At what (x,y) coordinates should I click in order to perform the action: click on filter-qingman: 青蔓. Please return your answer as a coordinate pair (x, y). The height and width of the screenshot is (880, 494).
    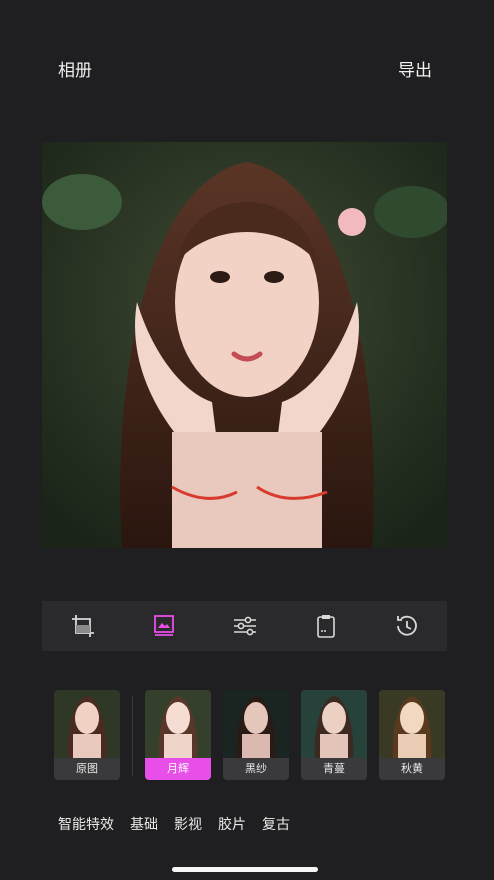
    Looking at the image, I should click on (334, 735).